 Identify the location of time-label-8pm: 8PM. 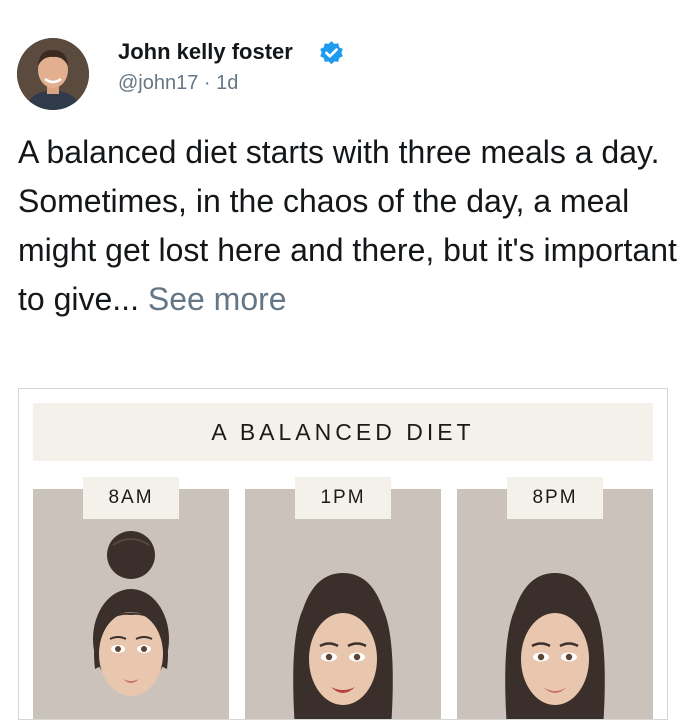
(555, 498).